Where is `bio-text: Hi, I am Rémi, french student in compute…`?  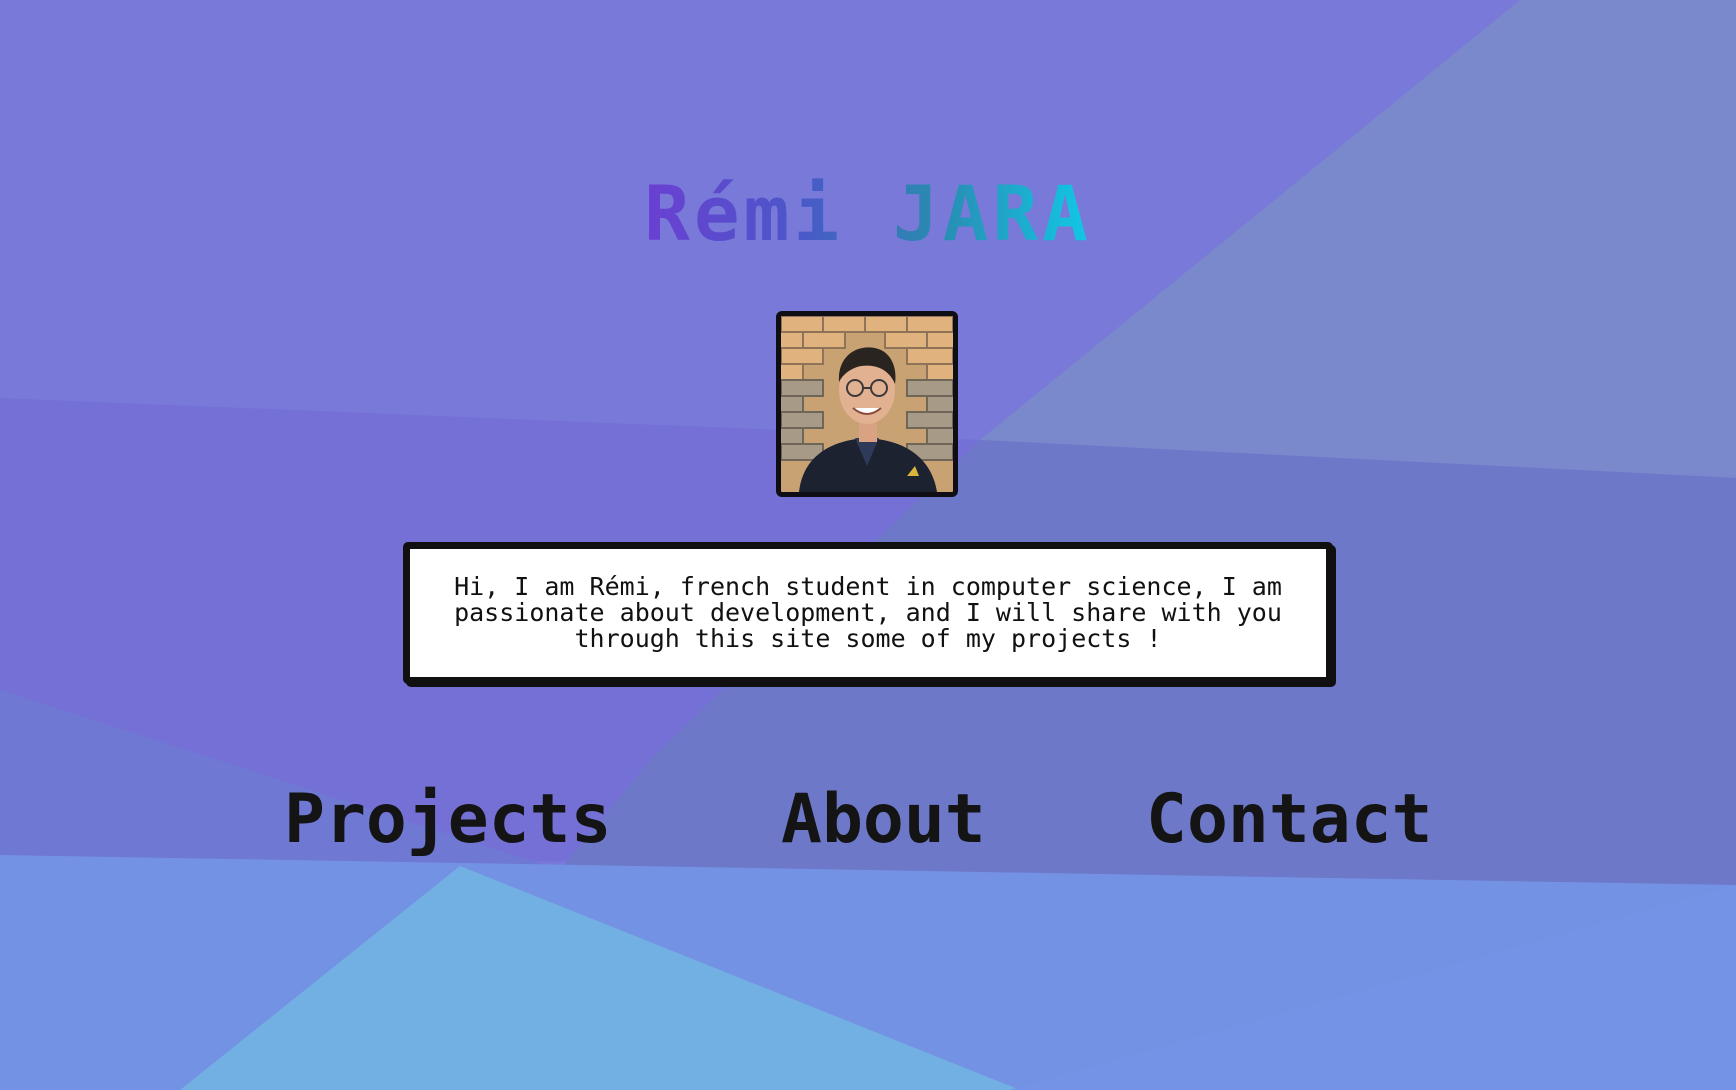 bio-text: Hi, I am Rémi, french student in compute… is located at coordinates (868, 612).